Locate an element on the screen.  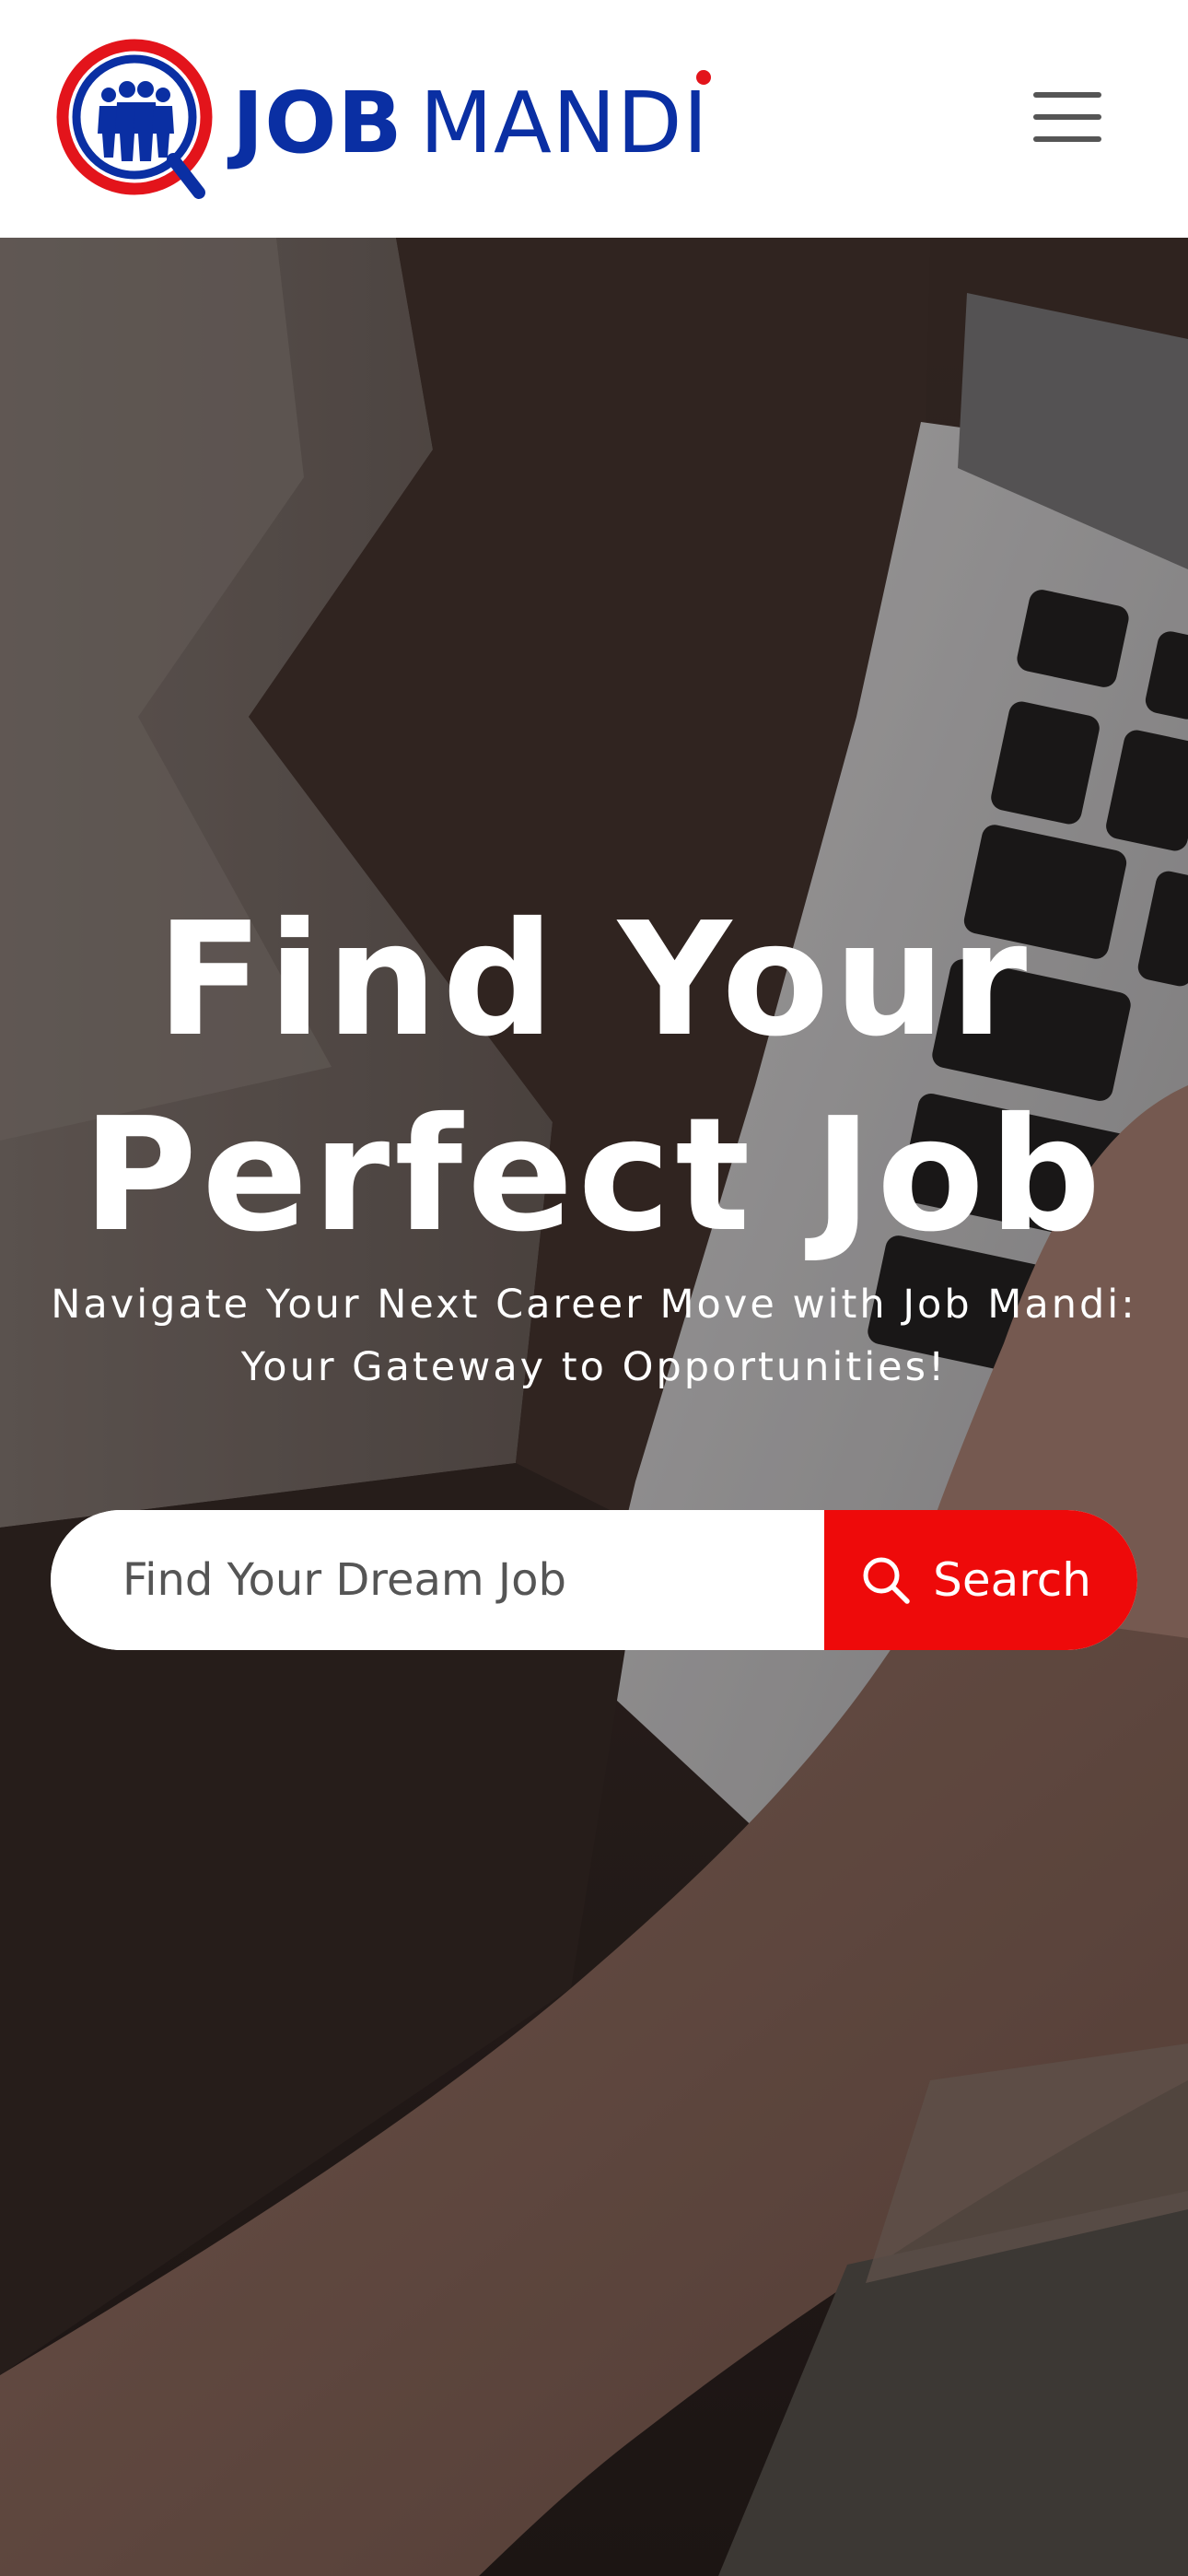
job-search-input is located at coordinates (437, 1580).